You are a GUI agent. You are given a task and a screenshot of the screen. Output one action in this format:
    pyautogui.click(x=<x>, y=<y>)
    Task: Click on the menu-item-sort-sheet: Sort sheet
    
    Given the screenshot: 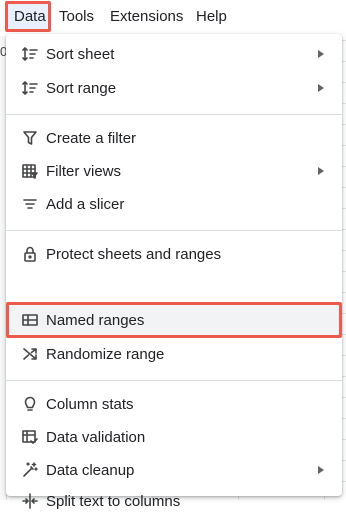 What is the action you would take?
    pyautogui.click(x=174, y=54)
    